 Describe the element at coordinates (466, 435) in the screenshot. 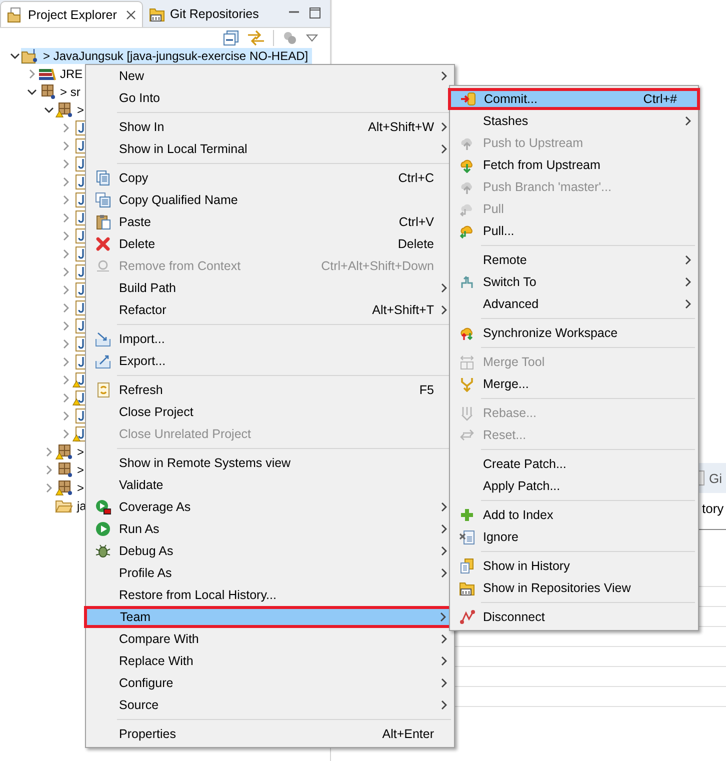

I see `reset-icon` at that location.